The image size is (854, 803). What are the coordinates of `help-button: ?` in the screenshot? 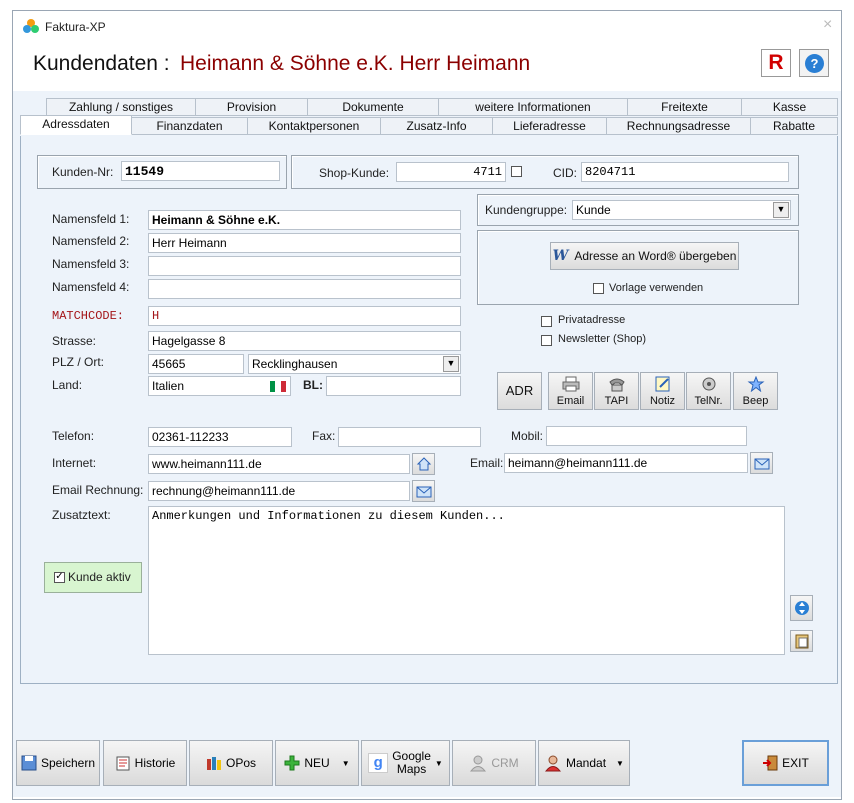 It's located at (814, 63).